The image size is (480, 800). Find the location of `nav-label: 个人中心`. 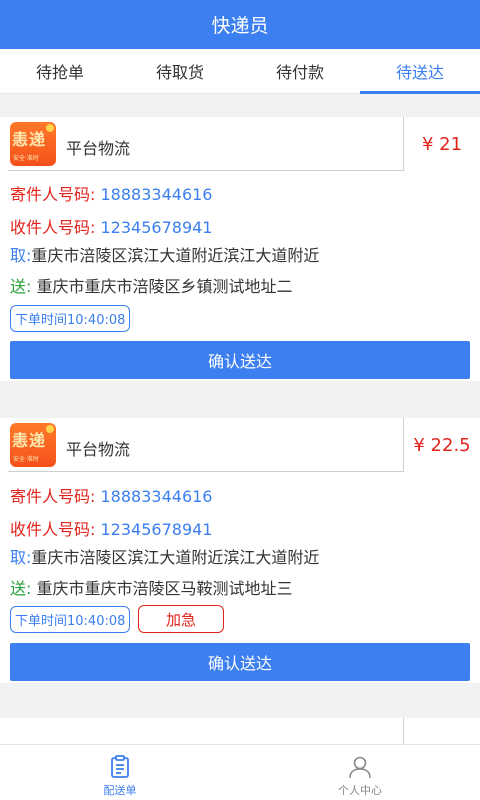

nav-label: 个人中心 is located at coordinates (360, 790).